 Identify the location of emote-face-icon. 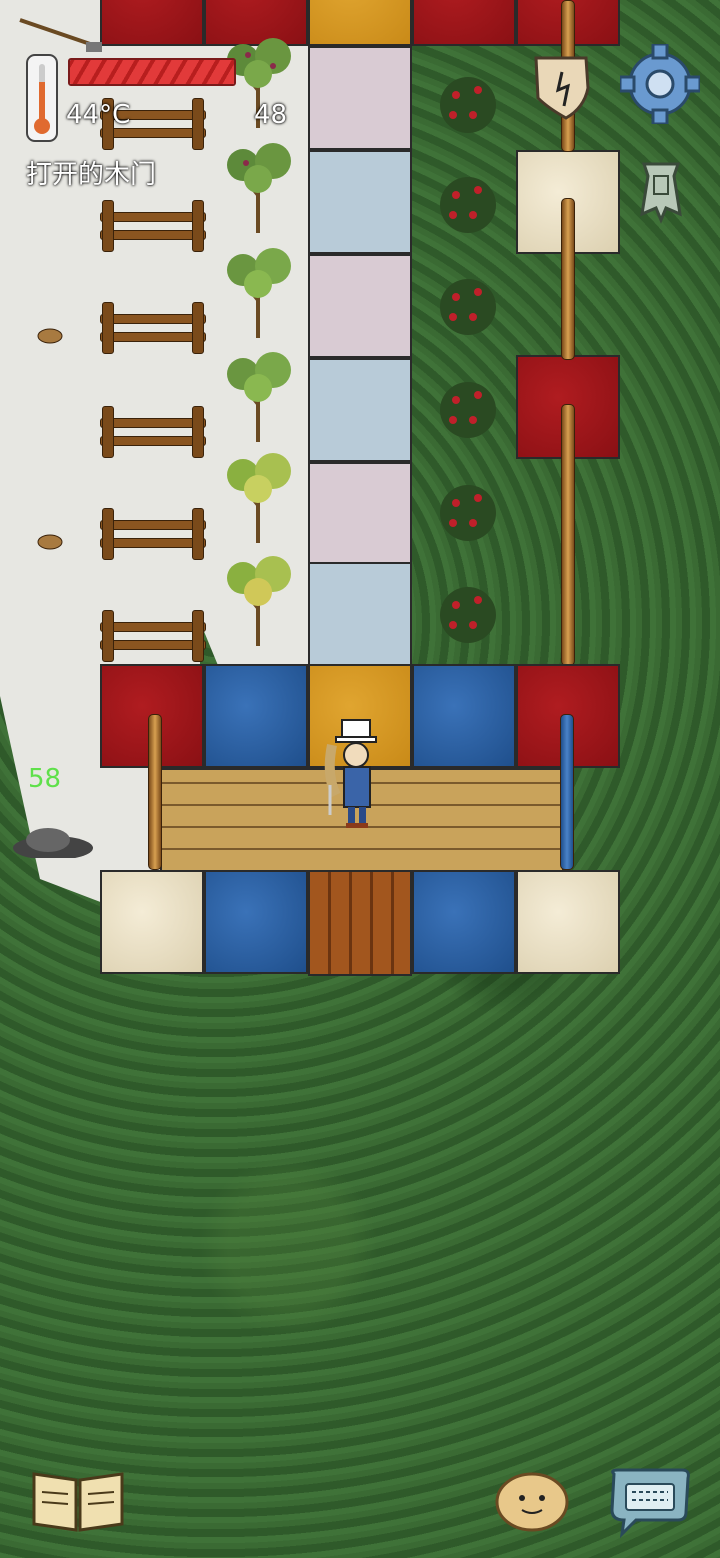
(532, 1501).